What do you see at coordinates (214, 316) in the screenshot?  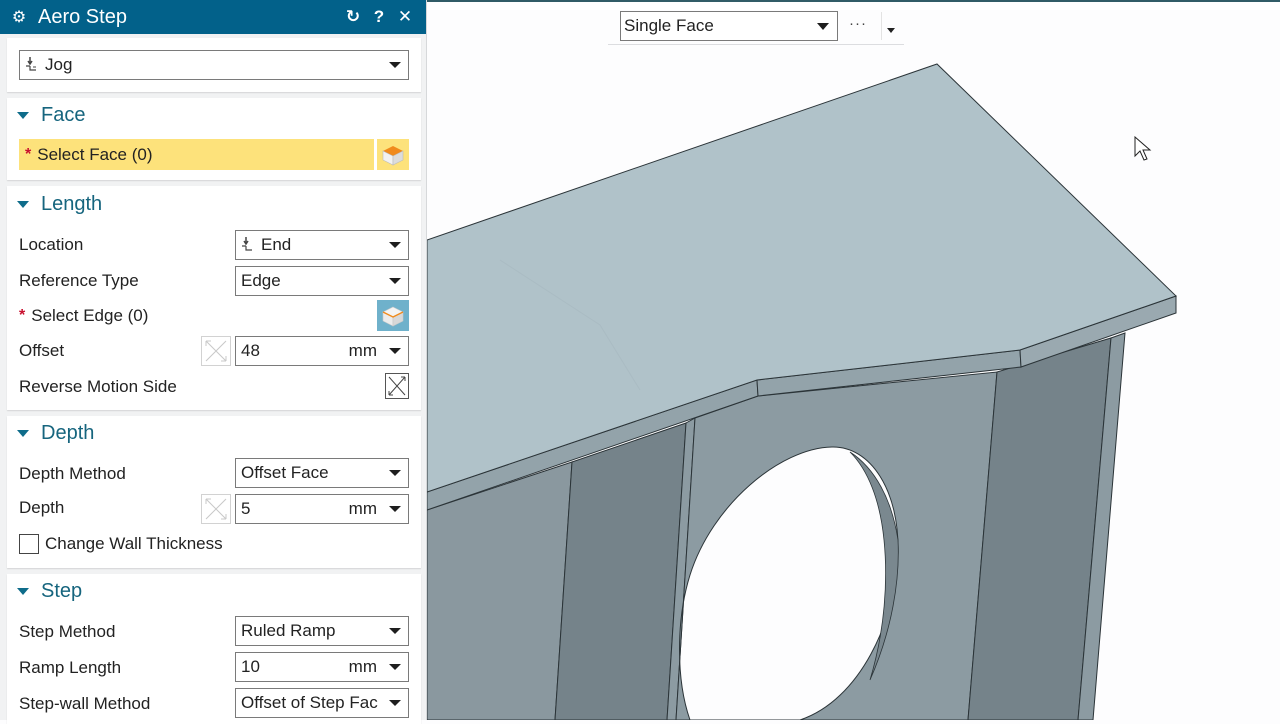 I see `select-edge-row: * Select Edge (0)` at bounding box center [214, 316].